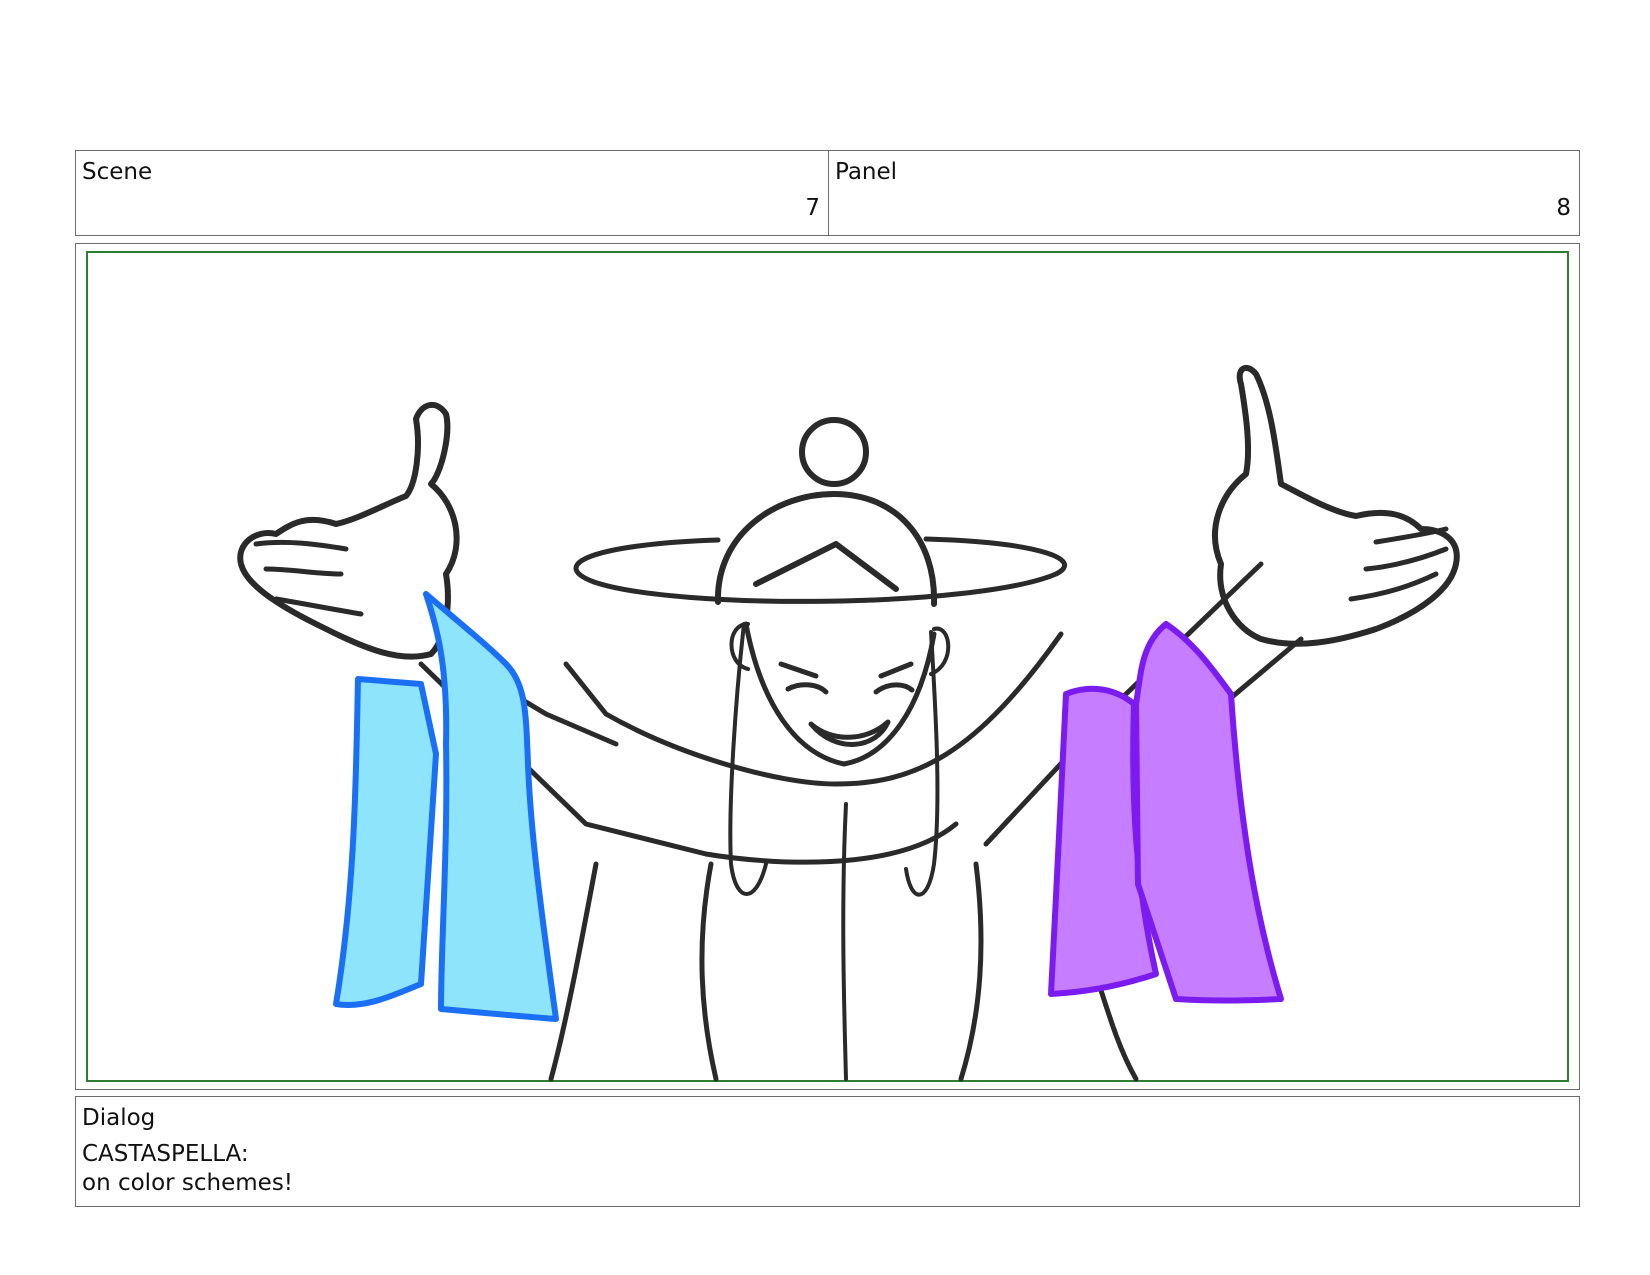 This screenshot has height=1275, width=1650. Describe the element at coordinates (1204, 193) in the screenshot. I see `panel-cell: Panel 8` at that location.